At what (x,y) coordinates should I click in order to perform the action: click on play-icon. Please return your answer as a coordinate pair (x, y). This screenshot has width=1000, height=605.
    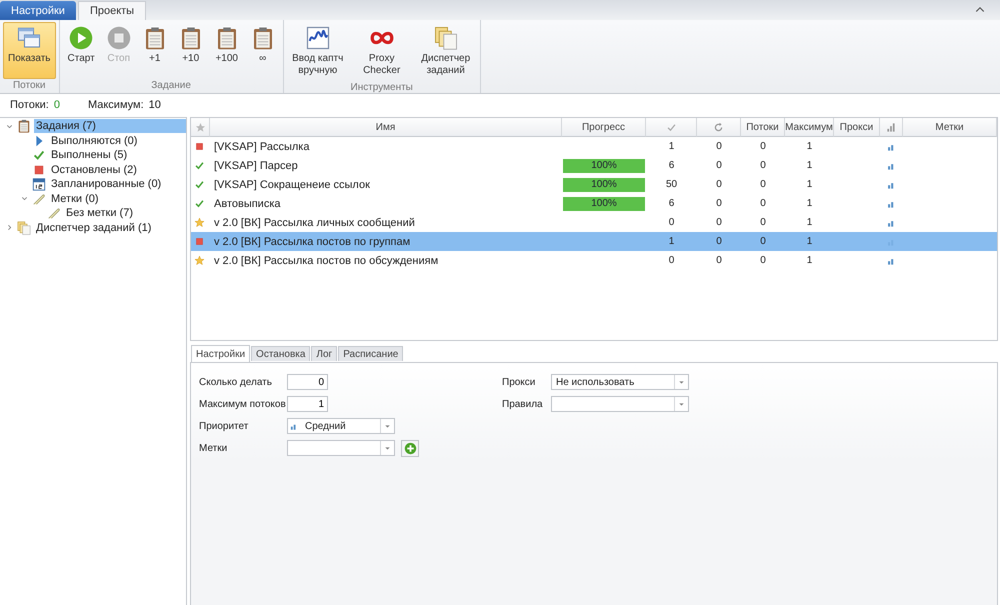
    Looking at the image, I should click on (81, 38).